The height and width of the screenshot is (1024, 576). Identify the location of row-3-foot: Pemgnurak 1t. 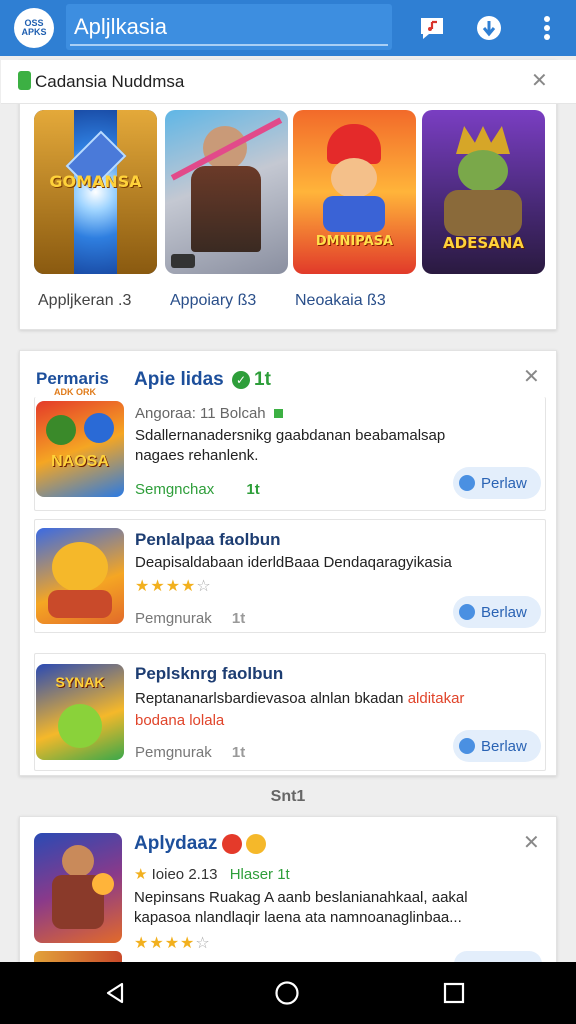
(190, 752).